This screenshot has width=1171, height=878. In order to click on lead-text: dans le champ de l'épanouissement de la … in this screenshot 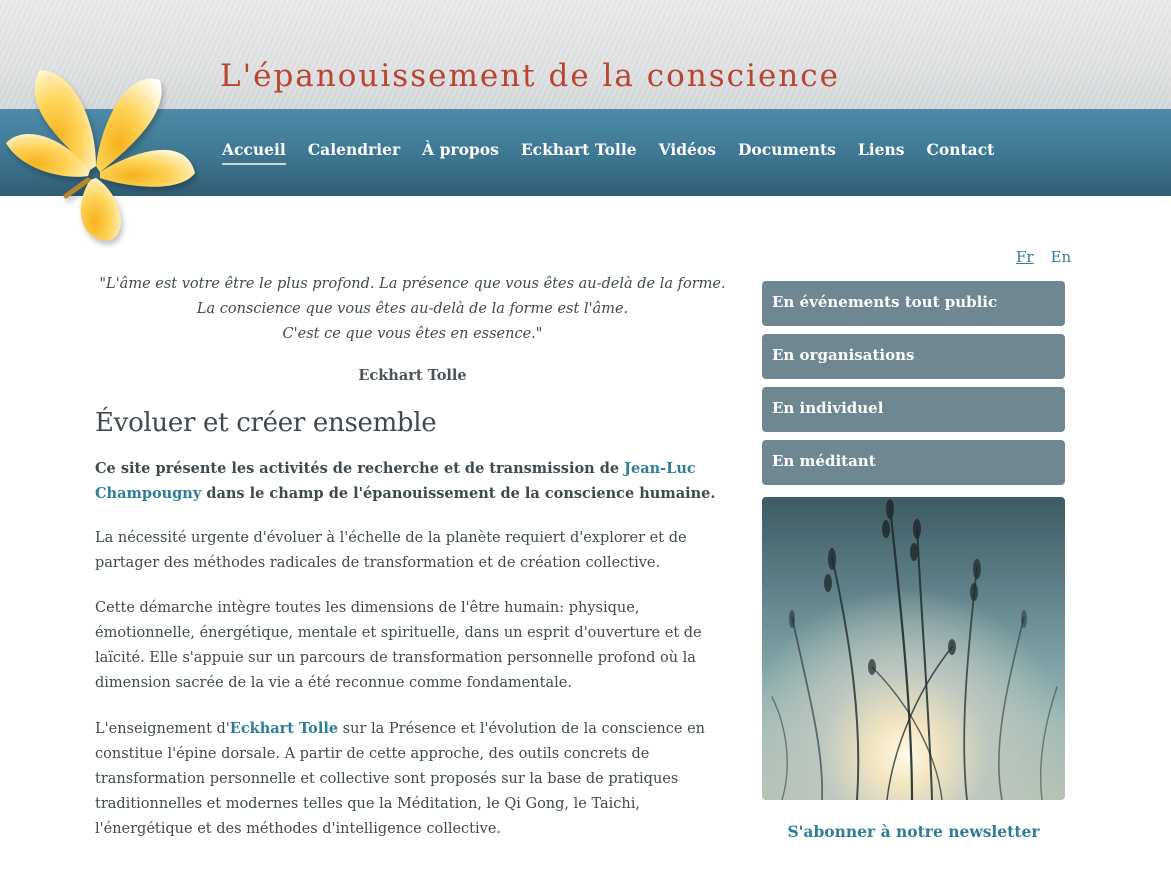, I will do `click(458, 493)`.